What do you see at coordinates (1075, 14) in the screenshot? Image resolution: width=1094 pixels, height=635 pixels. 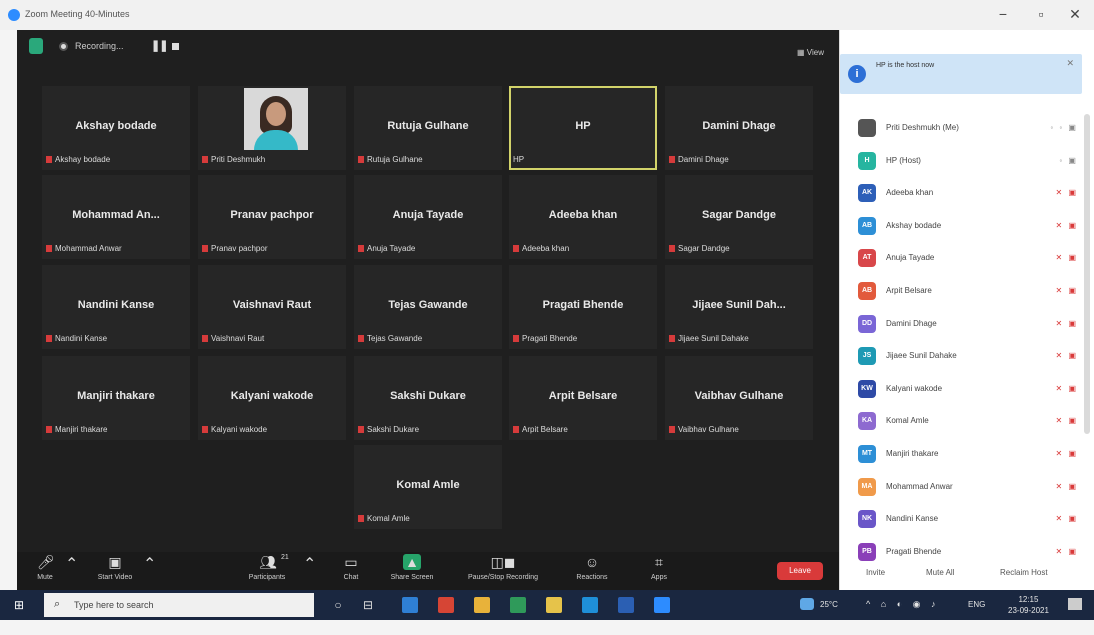 I see `close-button: ✕` at bounding box center [1075, 14].